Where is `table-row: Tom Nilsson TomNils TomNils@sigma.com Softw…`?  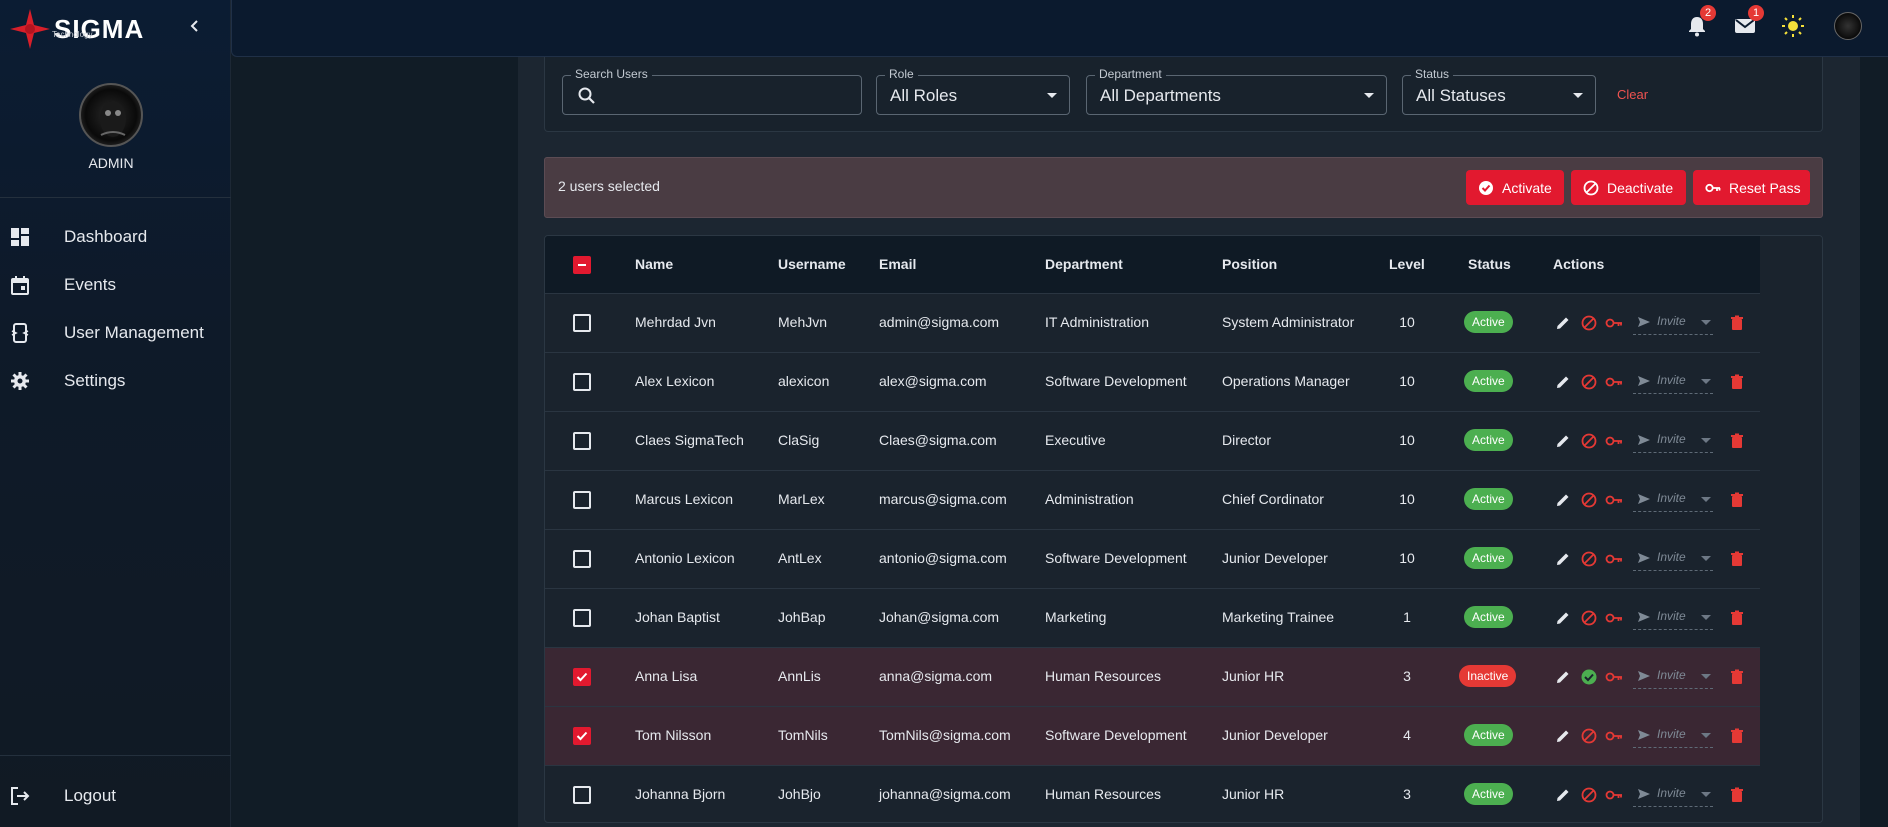
table-row: Tom Nilsson TomNils TomNils@sigma.com Softw… is located at coordinates (1152, 735).